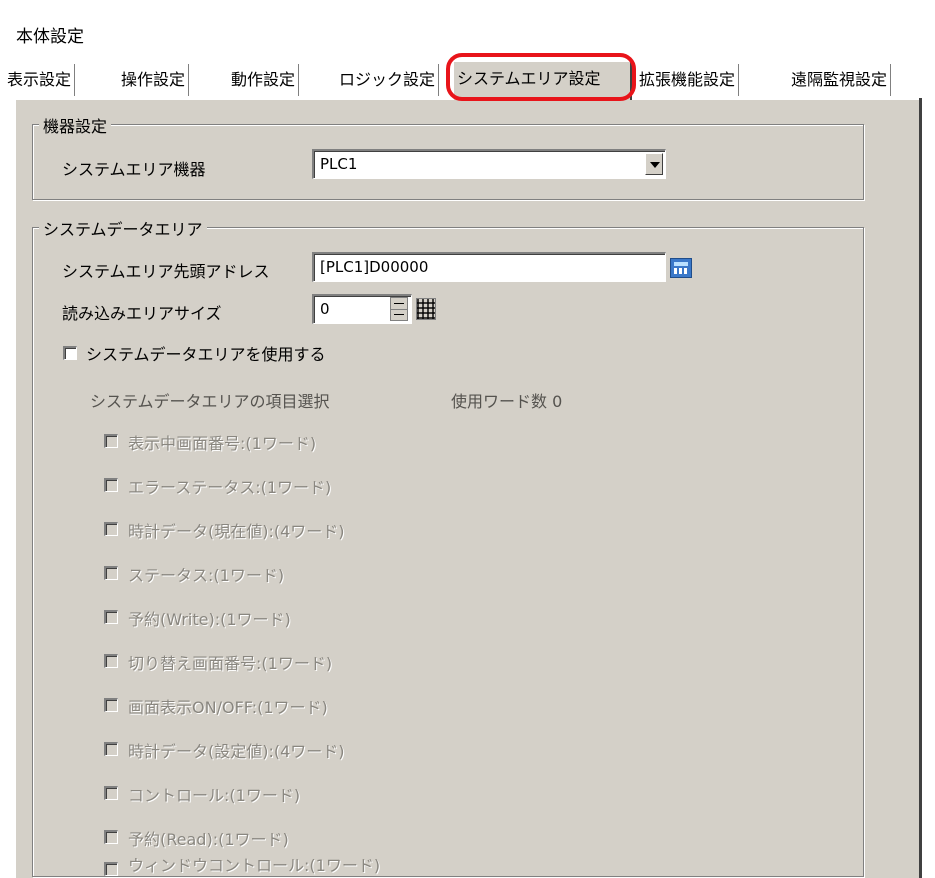  Describe the element at coordinates (840, 80) in the screenshot. I see `tab-remote-monitoring-settings: 遠隔監視設定` at that location.